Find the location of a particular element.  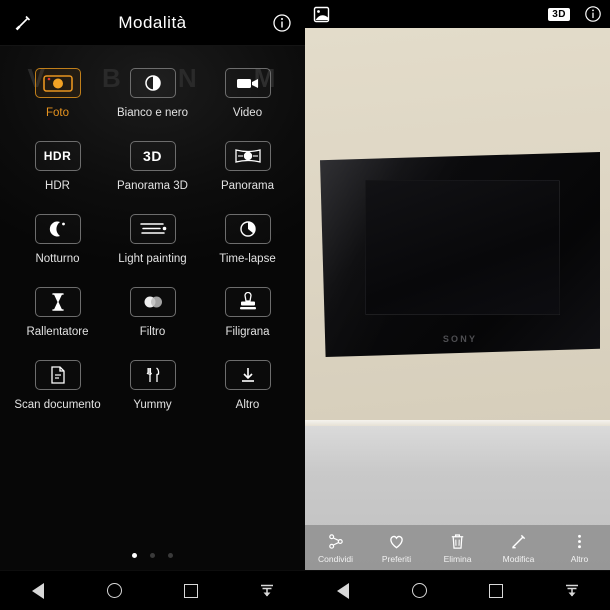

mode-item-rallentatore: Rallentatore is located at coordinates (57, 312).